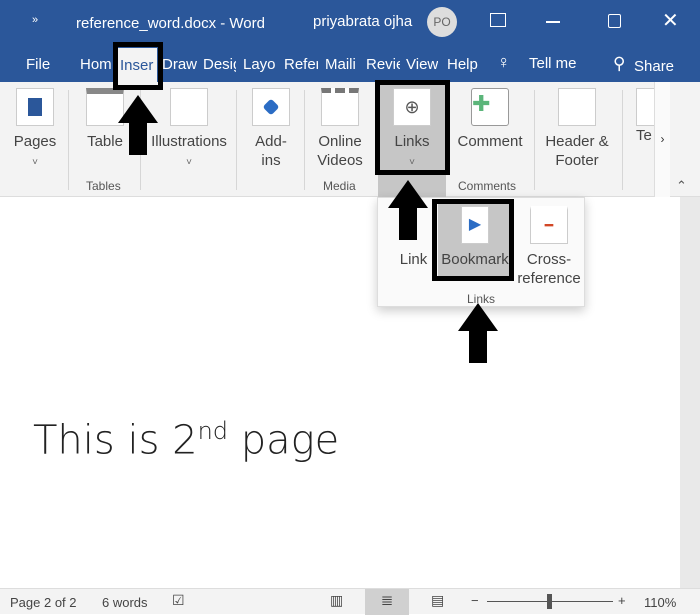 This screenshot has height=615, width=700. What do you see at coordinates (340, 151) in the screenshot?
I see `online-videos-label: Online Videos` at bounding box center [340, 151].